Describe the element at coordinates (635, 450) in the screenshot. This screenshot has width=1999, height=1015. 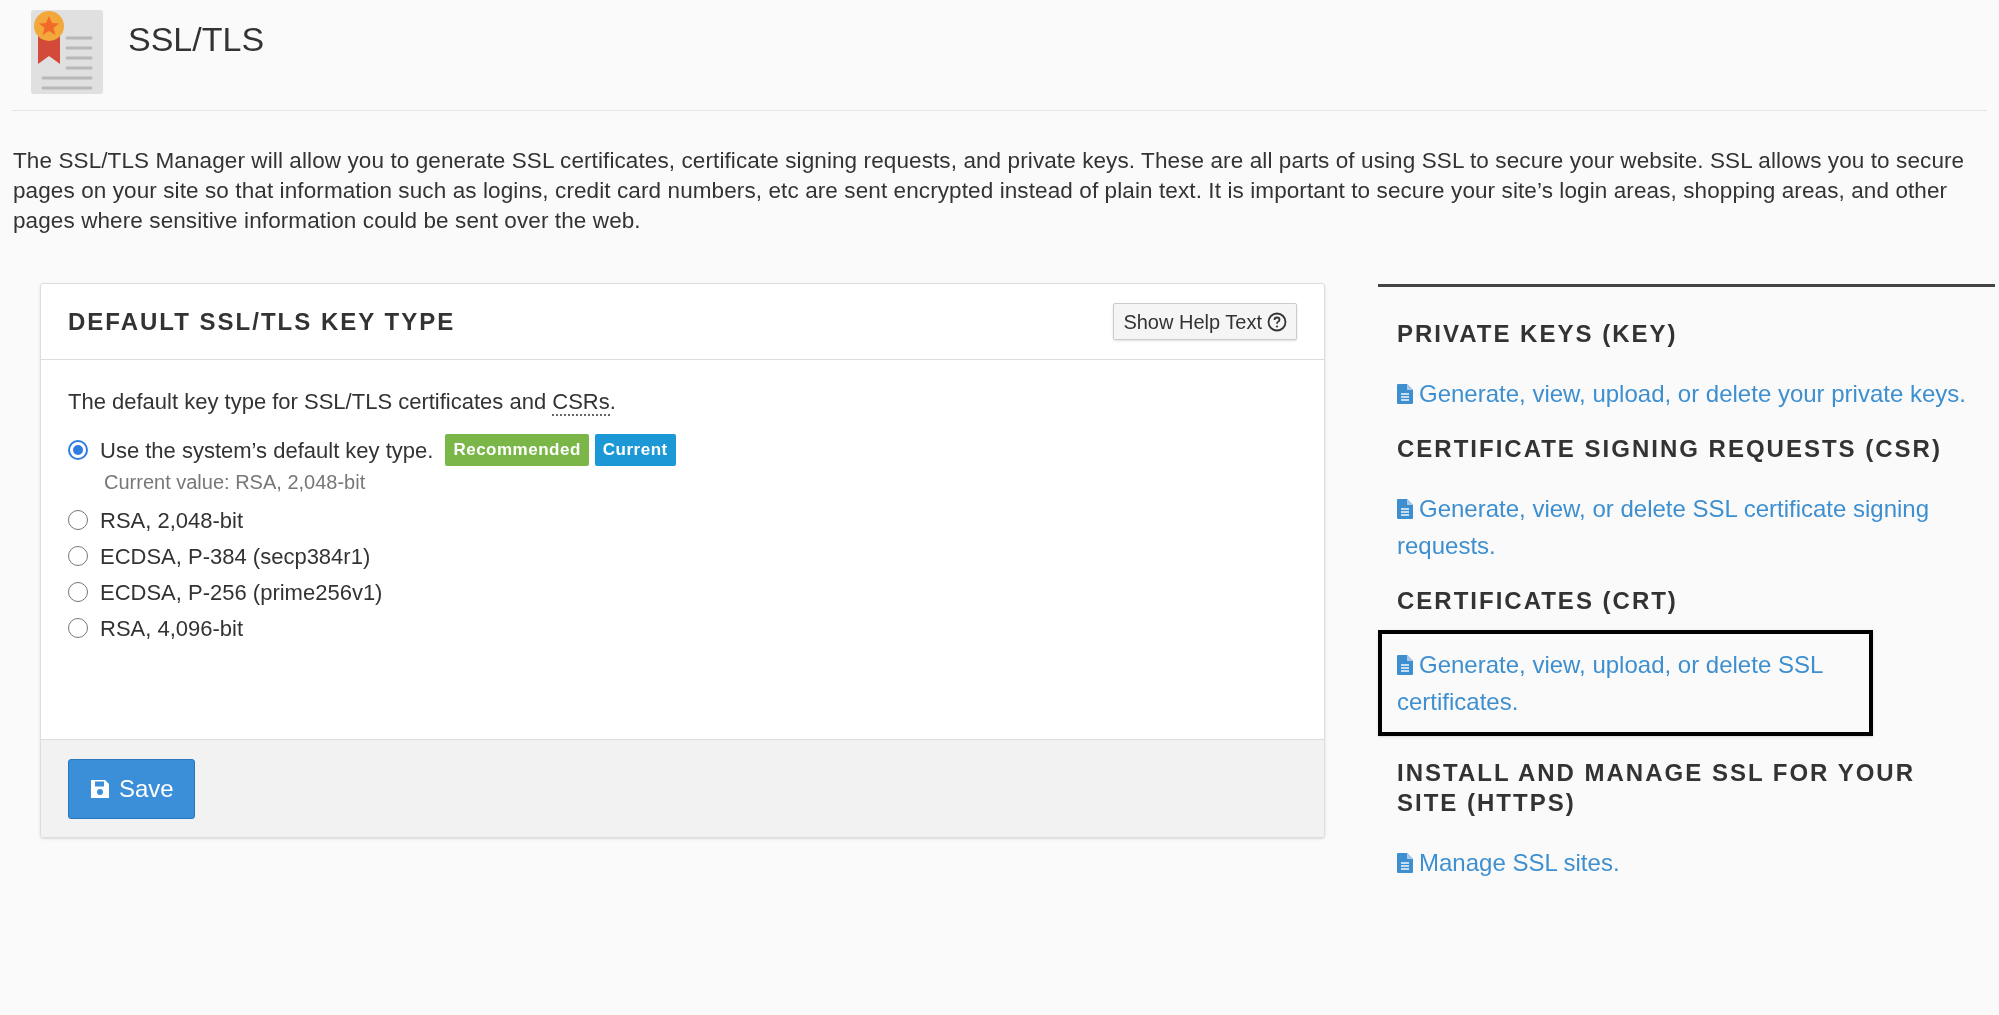
I see `status-badge: Current` at that location.